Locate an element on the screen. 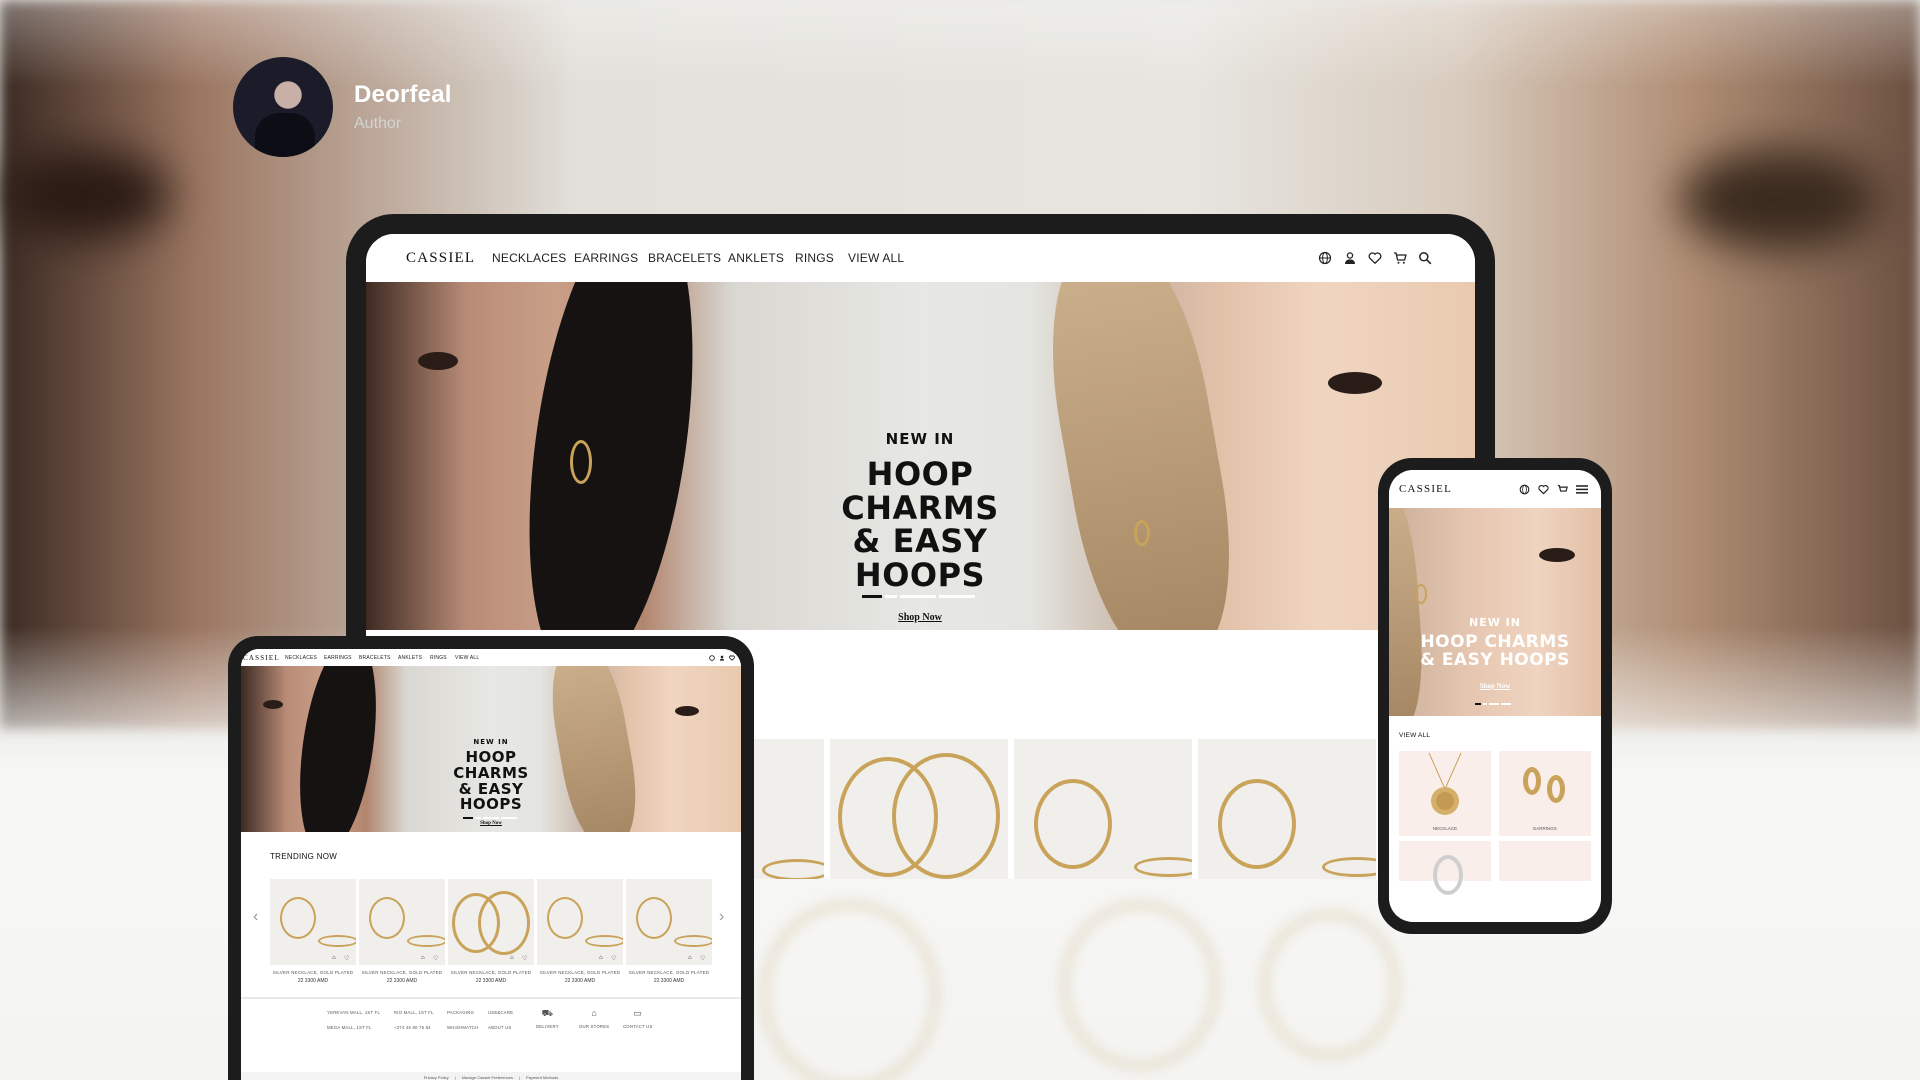  carousel-prev-button: ‹ is located at coordinates (255, 917).